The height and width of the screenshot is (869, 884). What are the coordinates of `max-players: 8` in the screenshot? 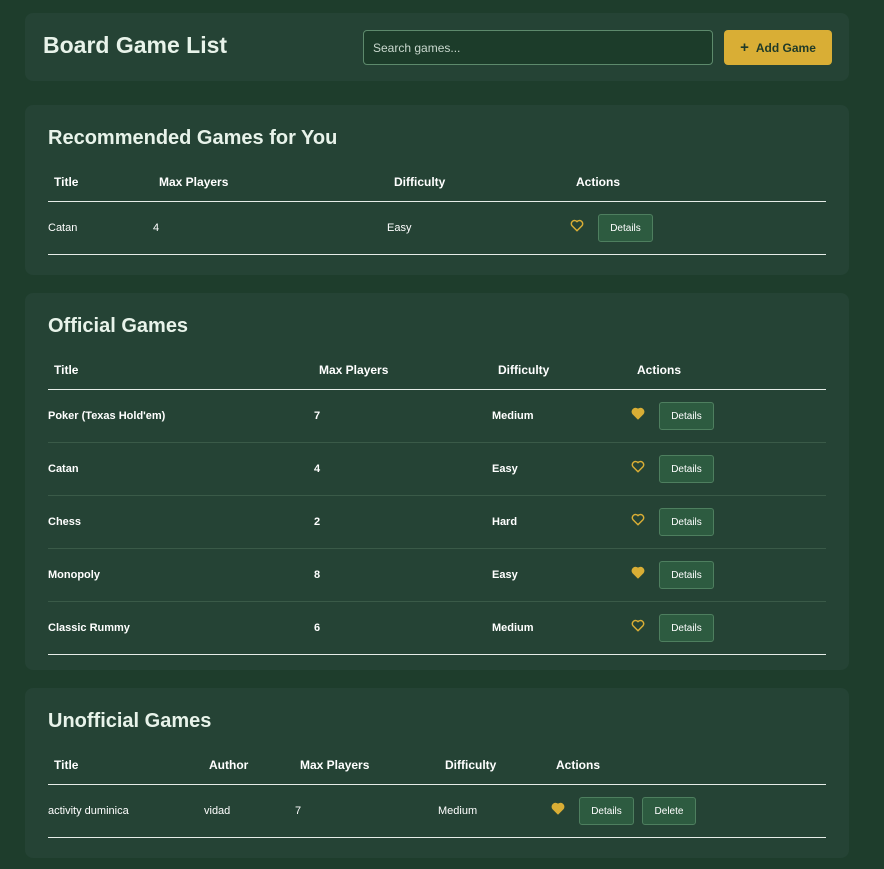 It's located at (317, 575).